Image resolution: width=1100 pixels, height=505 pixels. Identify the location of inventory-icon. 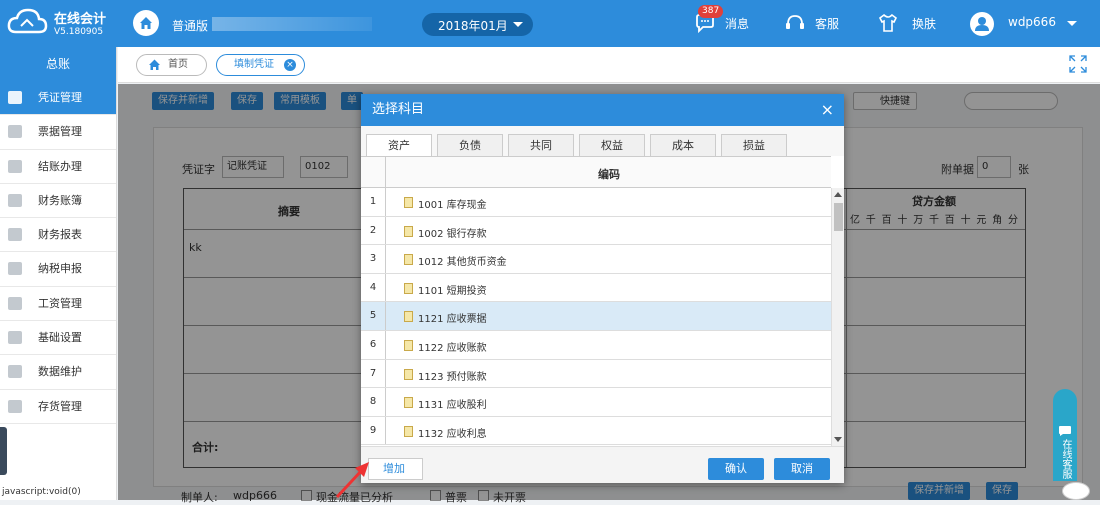
(15, 406).